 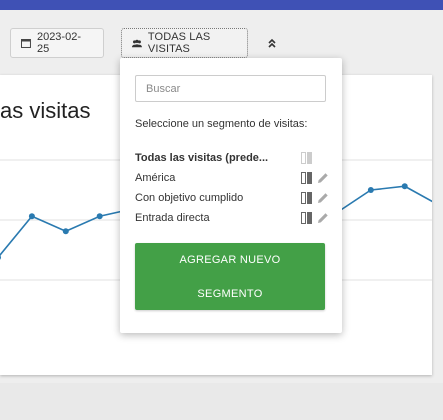 What do you see at coordinates (230, 294) in the screenshot?
I see `add-segment-label-line2: SEGMENTO` at bounding box center [230, 294].